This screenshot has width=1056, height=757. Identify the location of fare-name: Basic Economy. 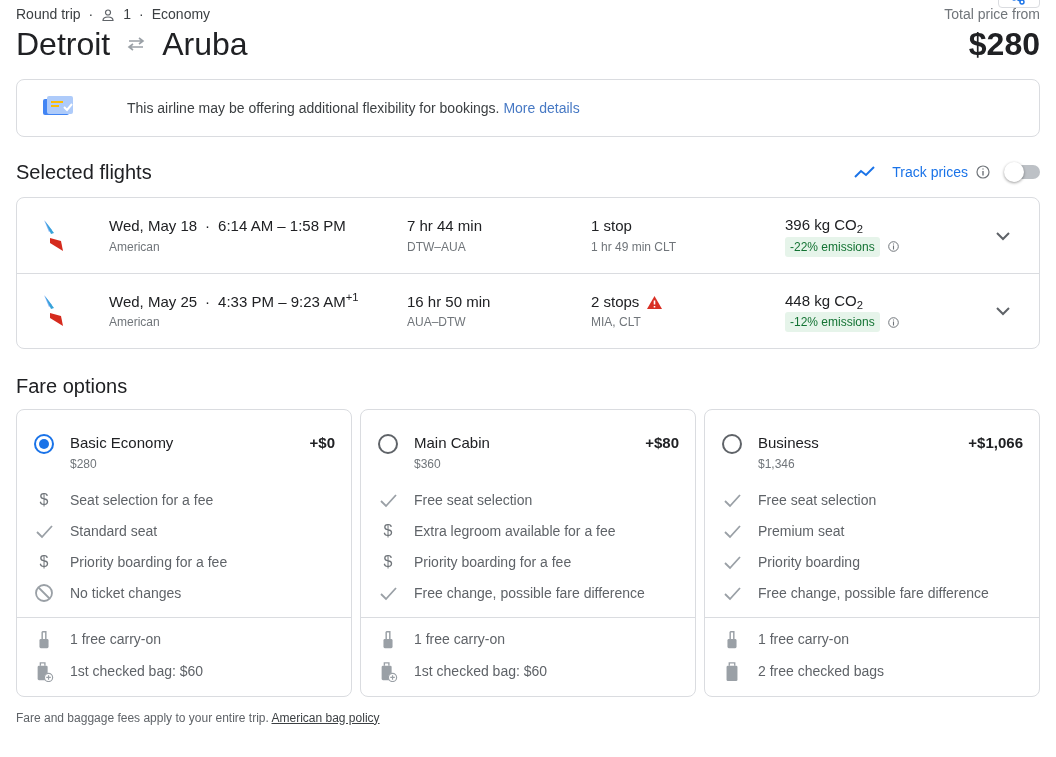
(122, 443).